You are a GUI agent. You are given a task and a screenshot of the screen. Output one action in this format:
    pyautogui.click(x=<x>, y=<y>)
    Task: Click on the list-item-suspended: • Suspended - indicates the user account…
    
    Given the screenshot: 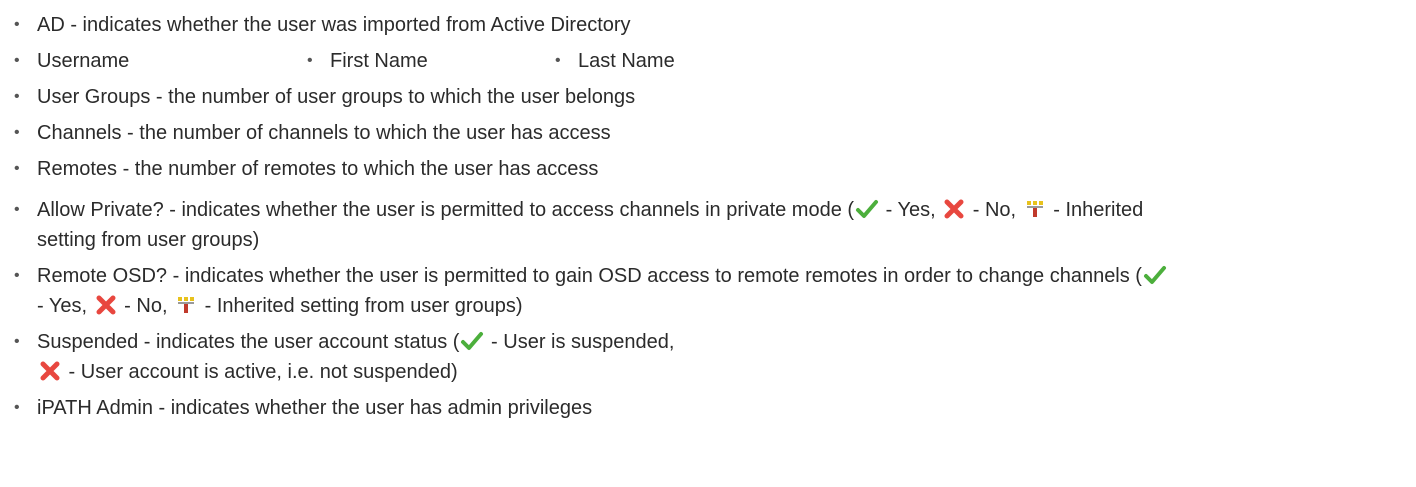 What is the action you would take?
    pyautogui.click(x=715, y=357)
    